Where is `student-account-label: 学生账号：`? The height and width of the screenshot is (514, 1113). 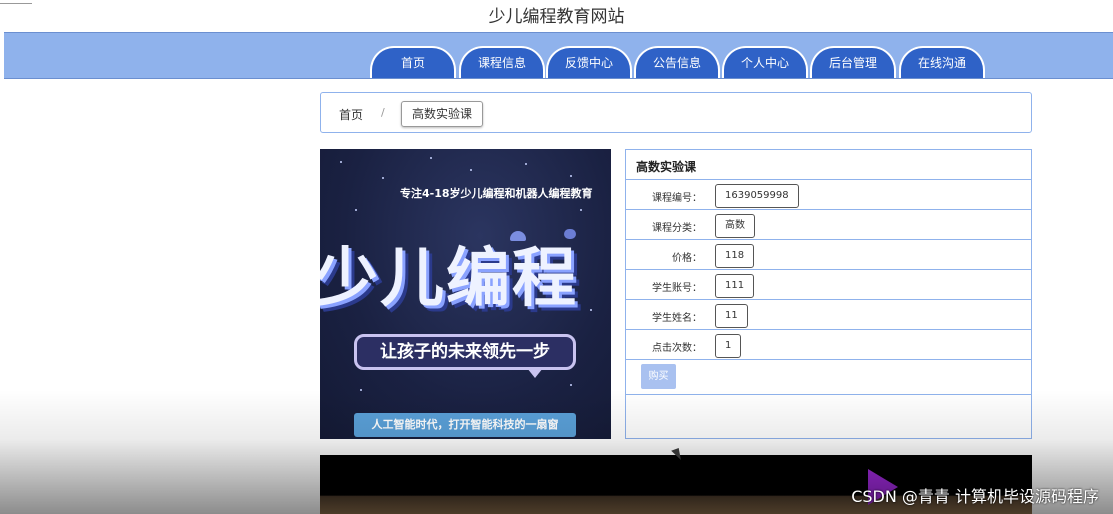 student-account-label: 学生账号： is located at coordinates (677, 288).